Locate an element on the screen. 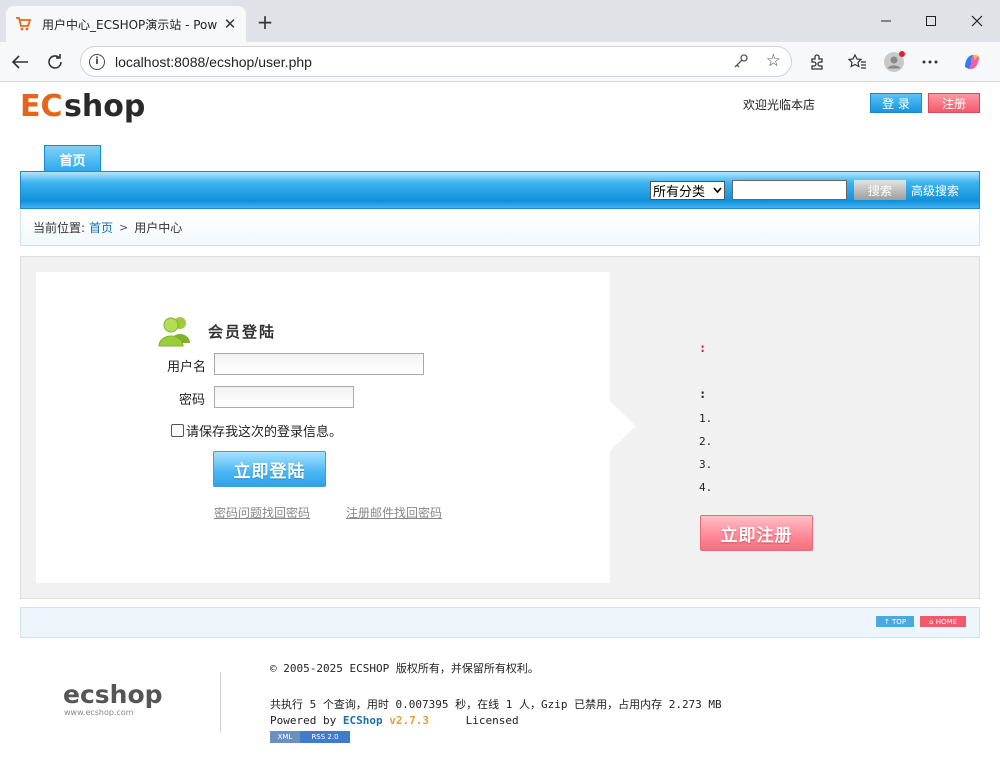 Image resolution: width=1000 pixels, height=768 pixels. address-bar-row: i localhost:8088/ecshop/user.php ☆ is located at coordinates (500, 62).